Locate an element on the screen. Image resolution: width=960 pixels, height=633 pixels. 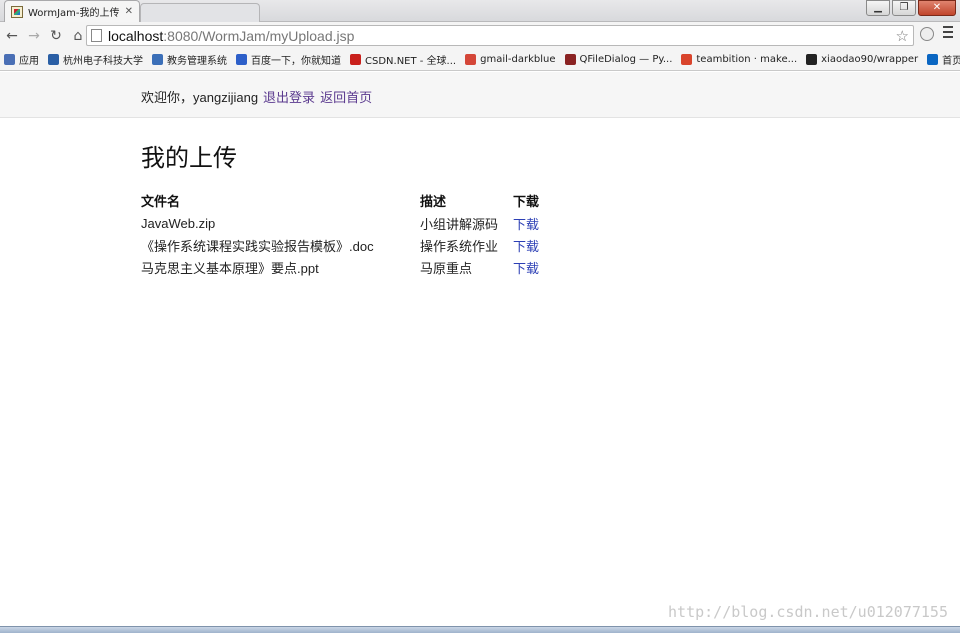
bookmark-item: xiaodao90/wrapper is located at coordinates (862, 59).